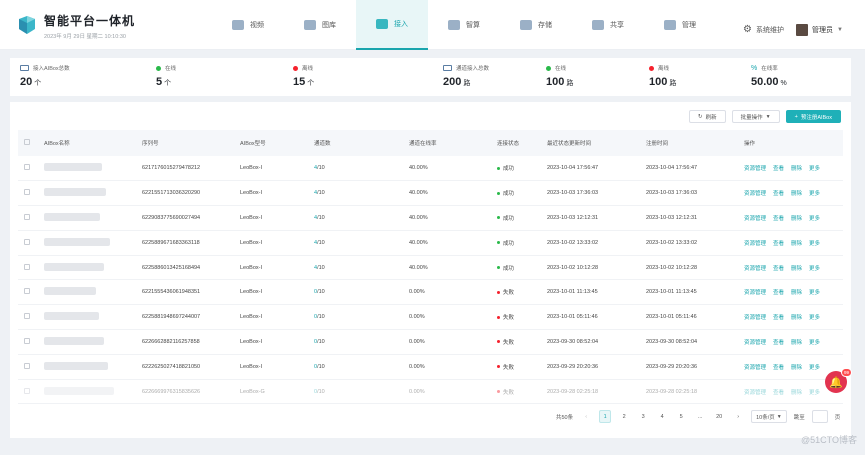 This screenshot has height=455, width=865. I want to click on offline-dot, so click(651, 68).